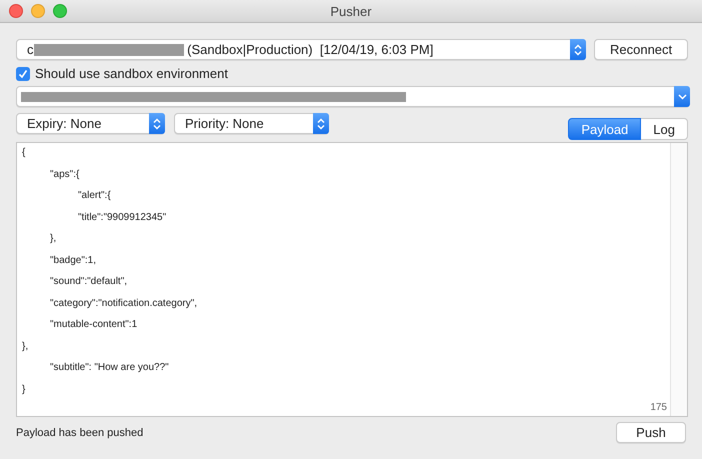  What do you see at coordinates (30, 49) in the screenshot?
I see `identity-prefix: c` at bounding box center [30, 49].